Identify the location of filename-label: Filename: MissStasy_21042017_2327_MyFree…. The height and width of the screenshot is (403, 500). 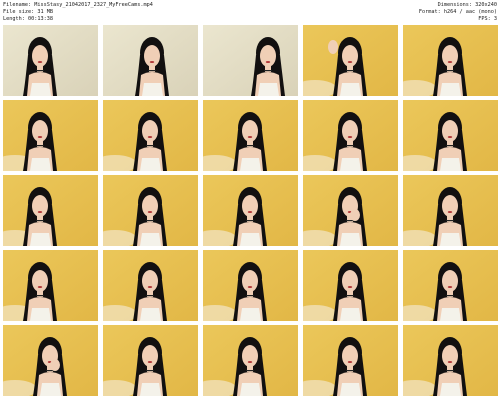
(78, 5).